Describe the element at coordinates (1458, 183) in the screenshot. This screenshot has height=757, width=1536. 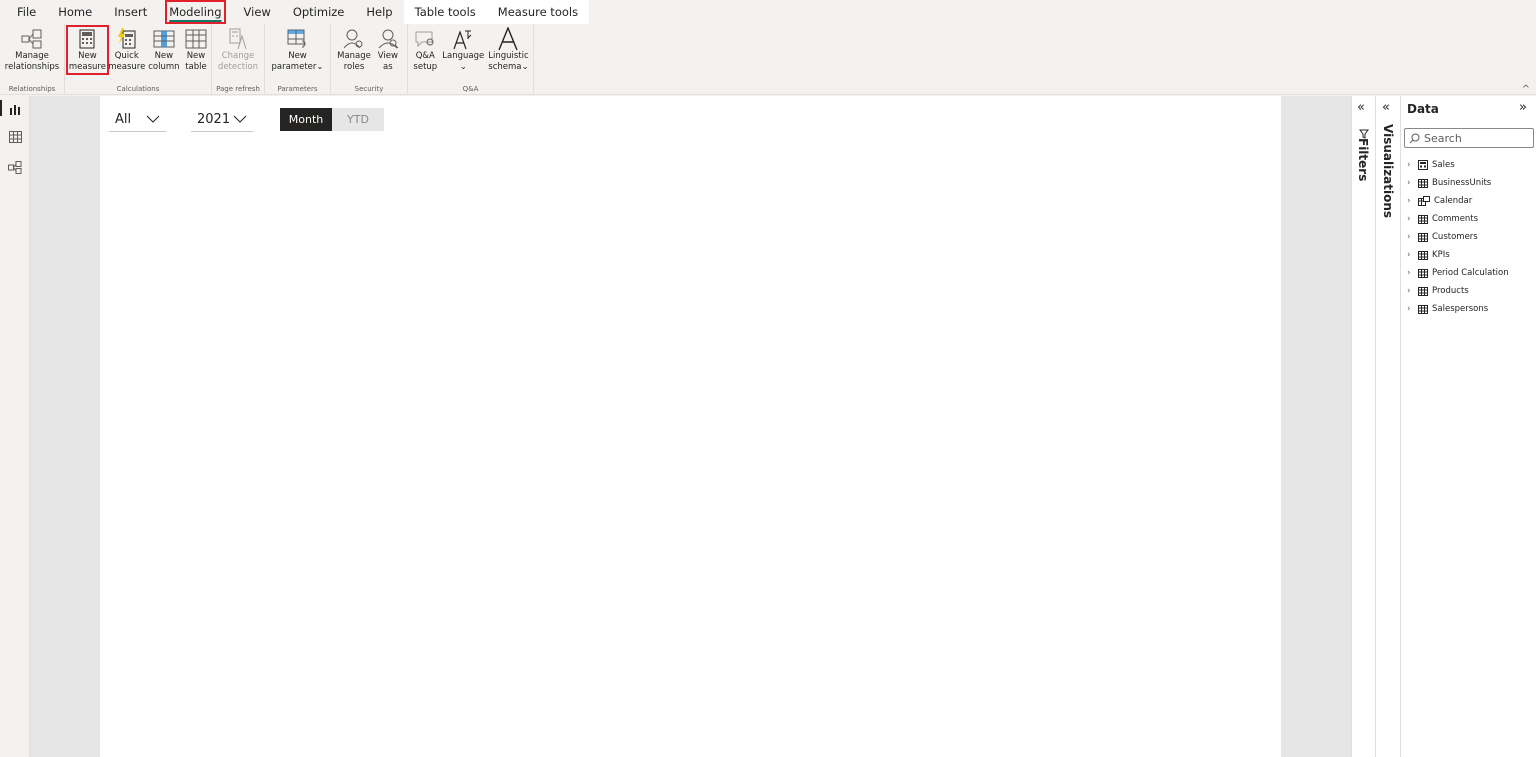
I see `table-item-businessunits: › BusinessUnits` at that location.